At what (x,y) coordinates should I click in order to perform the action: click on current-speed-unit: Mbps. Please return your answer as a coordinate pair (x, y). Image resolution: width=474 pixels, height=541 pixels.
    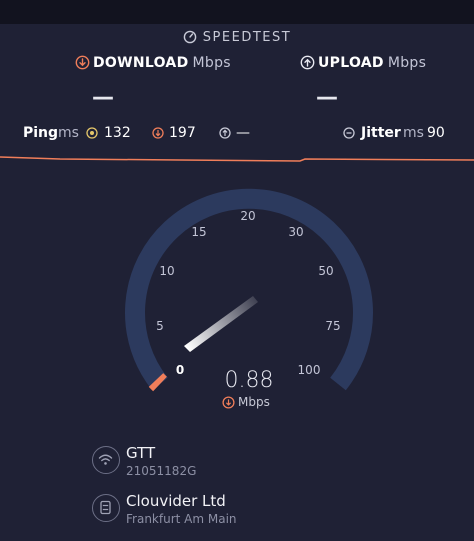
    Looking at the image, I should click on (246, 402).